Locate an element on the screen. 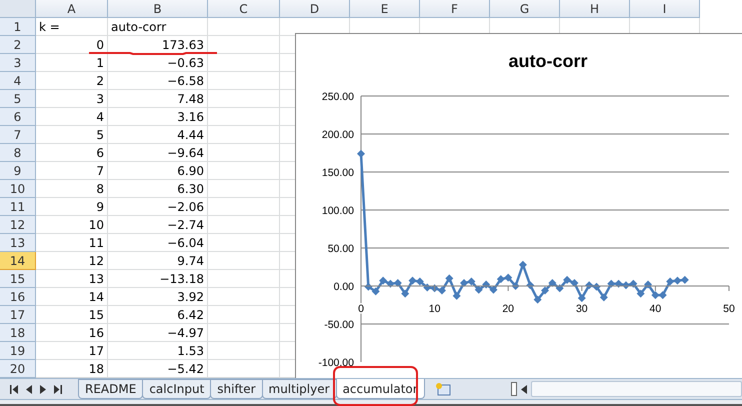  row-header: 7 is located at coordinates (18, 135).